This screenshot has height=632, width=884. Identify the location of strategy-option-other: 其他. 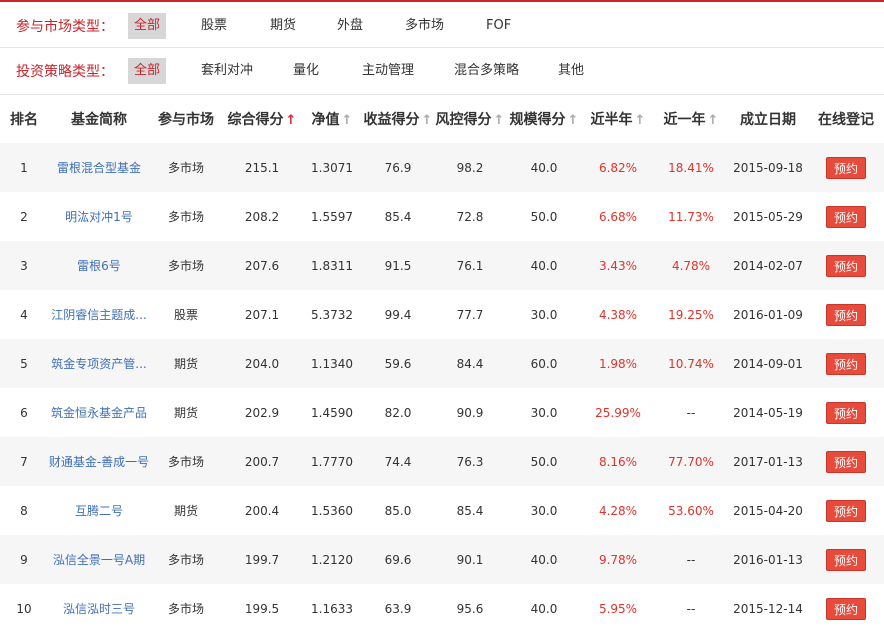
(571, 71).